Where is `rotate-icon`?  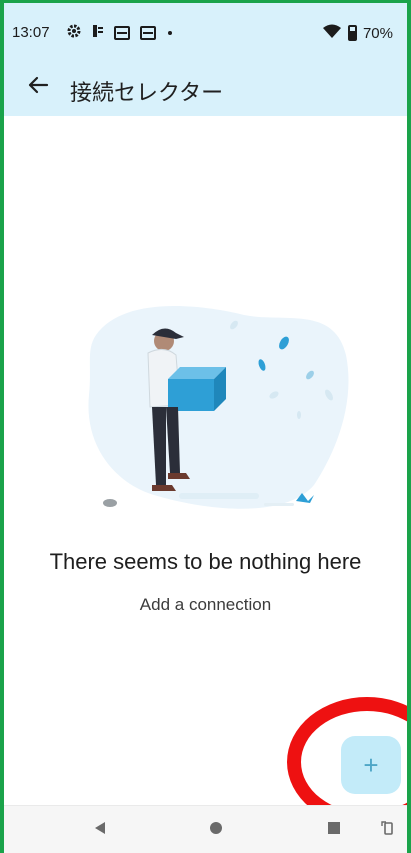 rotate-icon is located at coordinates (388, 830).